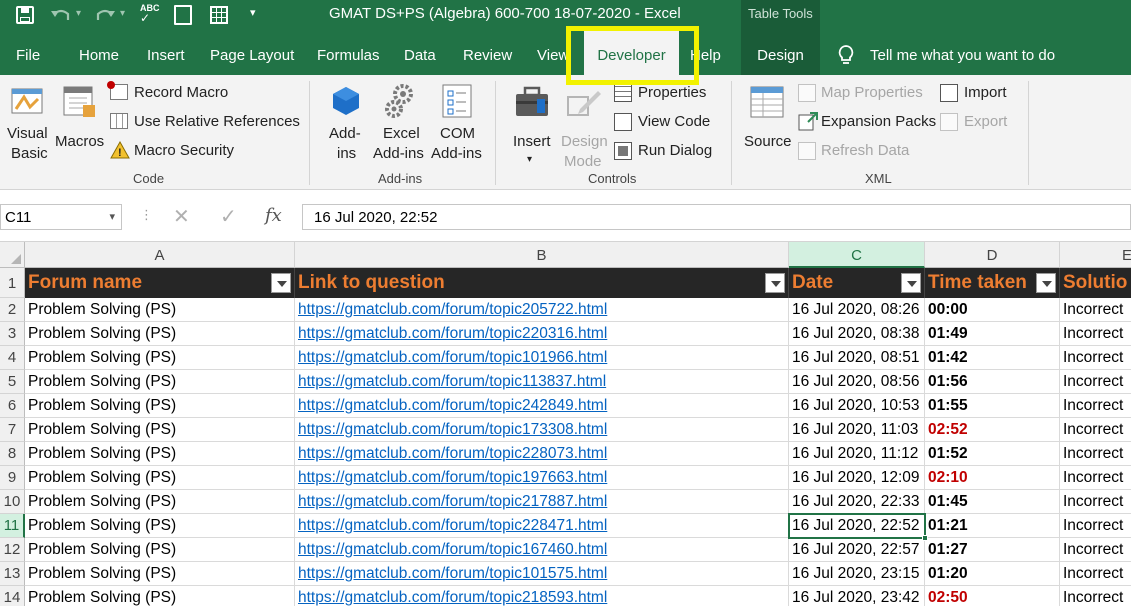  Describe the element at coordinates (219, 15) in the screenshot. I see `grid-icon` at that location.